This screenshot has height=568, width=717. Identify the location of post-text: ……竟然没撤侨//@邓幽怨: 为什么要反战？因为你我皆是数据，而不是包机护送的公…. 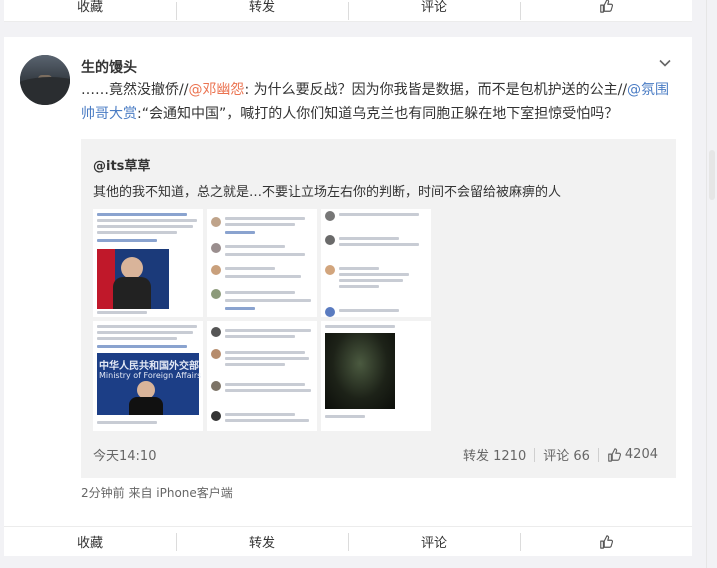
(376, 102).